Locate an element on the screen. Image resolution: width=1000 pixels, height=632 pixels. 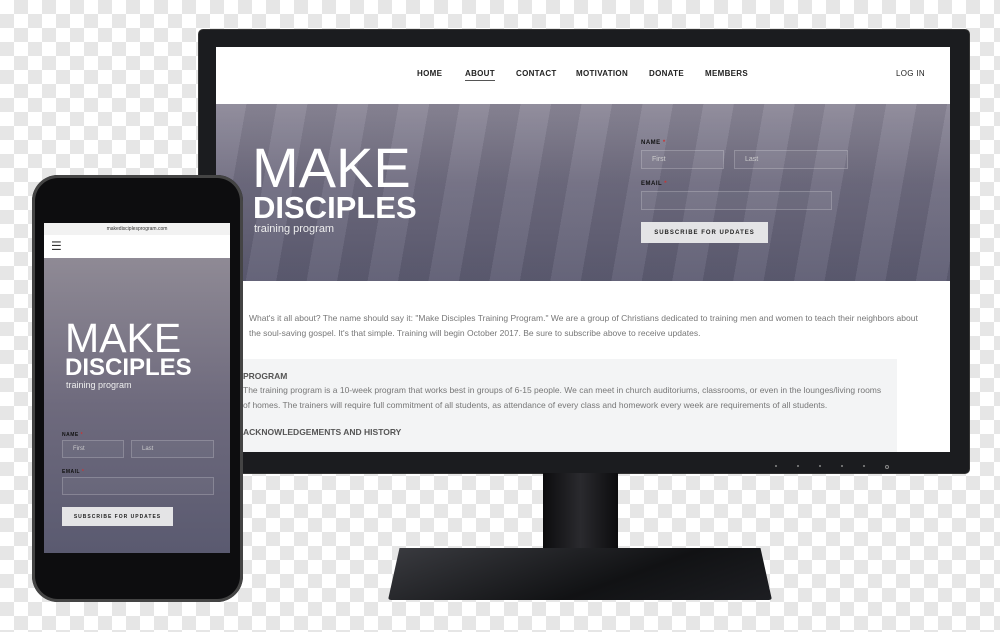
nav-contact: CONTACT is located at coordinates (536, 73).